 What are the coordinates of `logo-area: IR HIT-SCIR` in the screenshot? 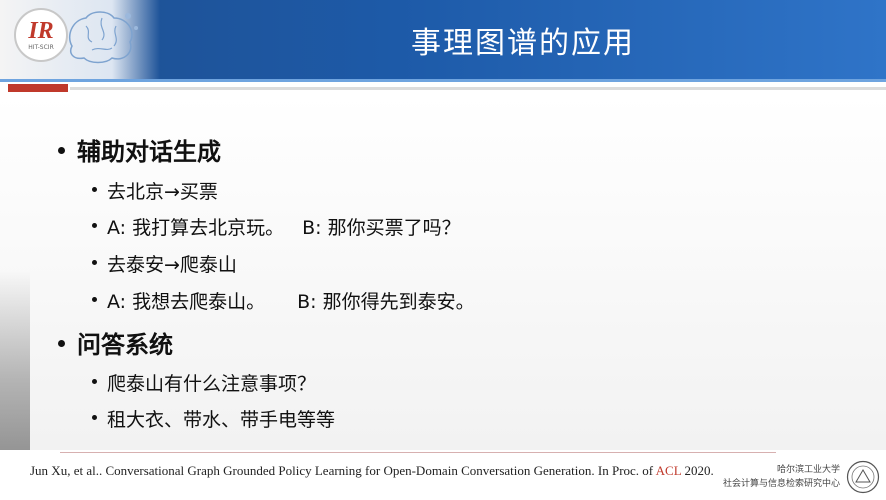 It's located at (80, 41).